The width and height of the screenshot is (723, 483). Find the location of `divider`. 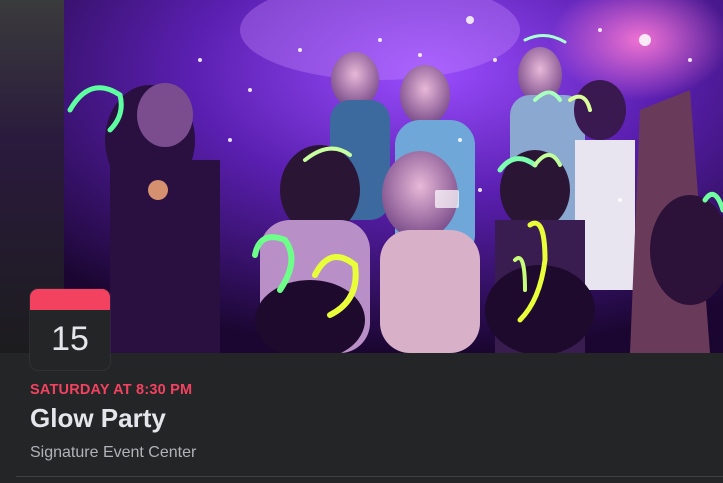

divider is located at coordinates (369, 476).